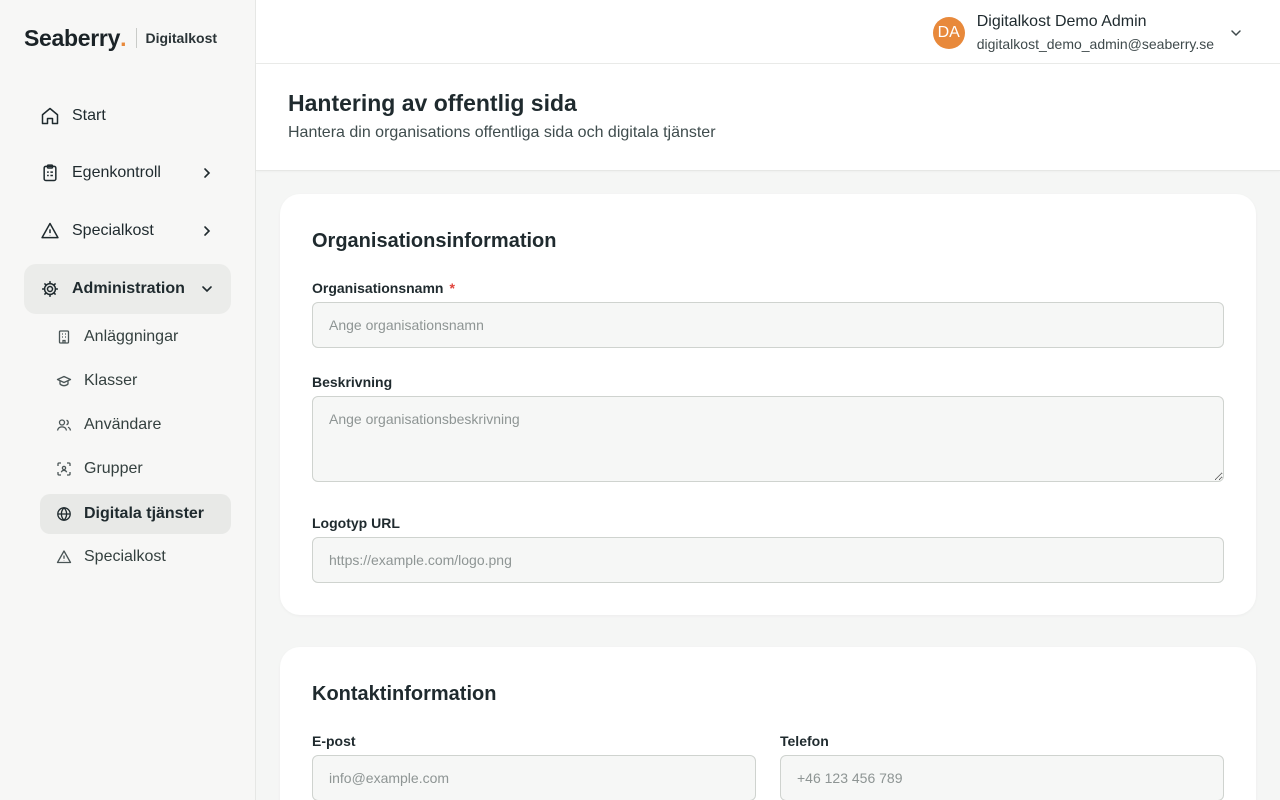 The height and width of the screenshot is (800, 1280). I want to click on brand: Seaberry. Digitalkost, so click(120, 38).